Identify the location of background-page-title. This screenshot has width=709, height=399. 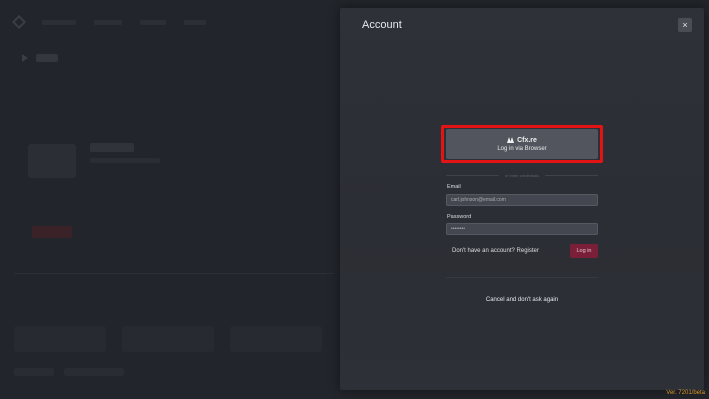
(40, 58).